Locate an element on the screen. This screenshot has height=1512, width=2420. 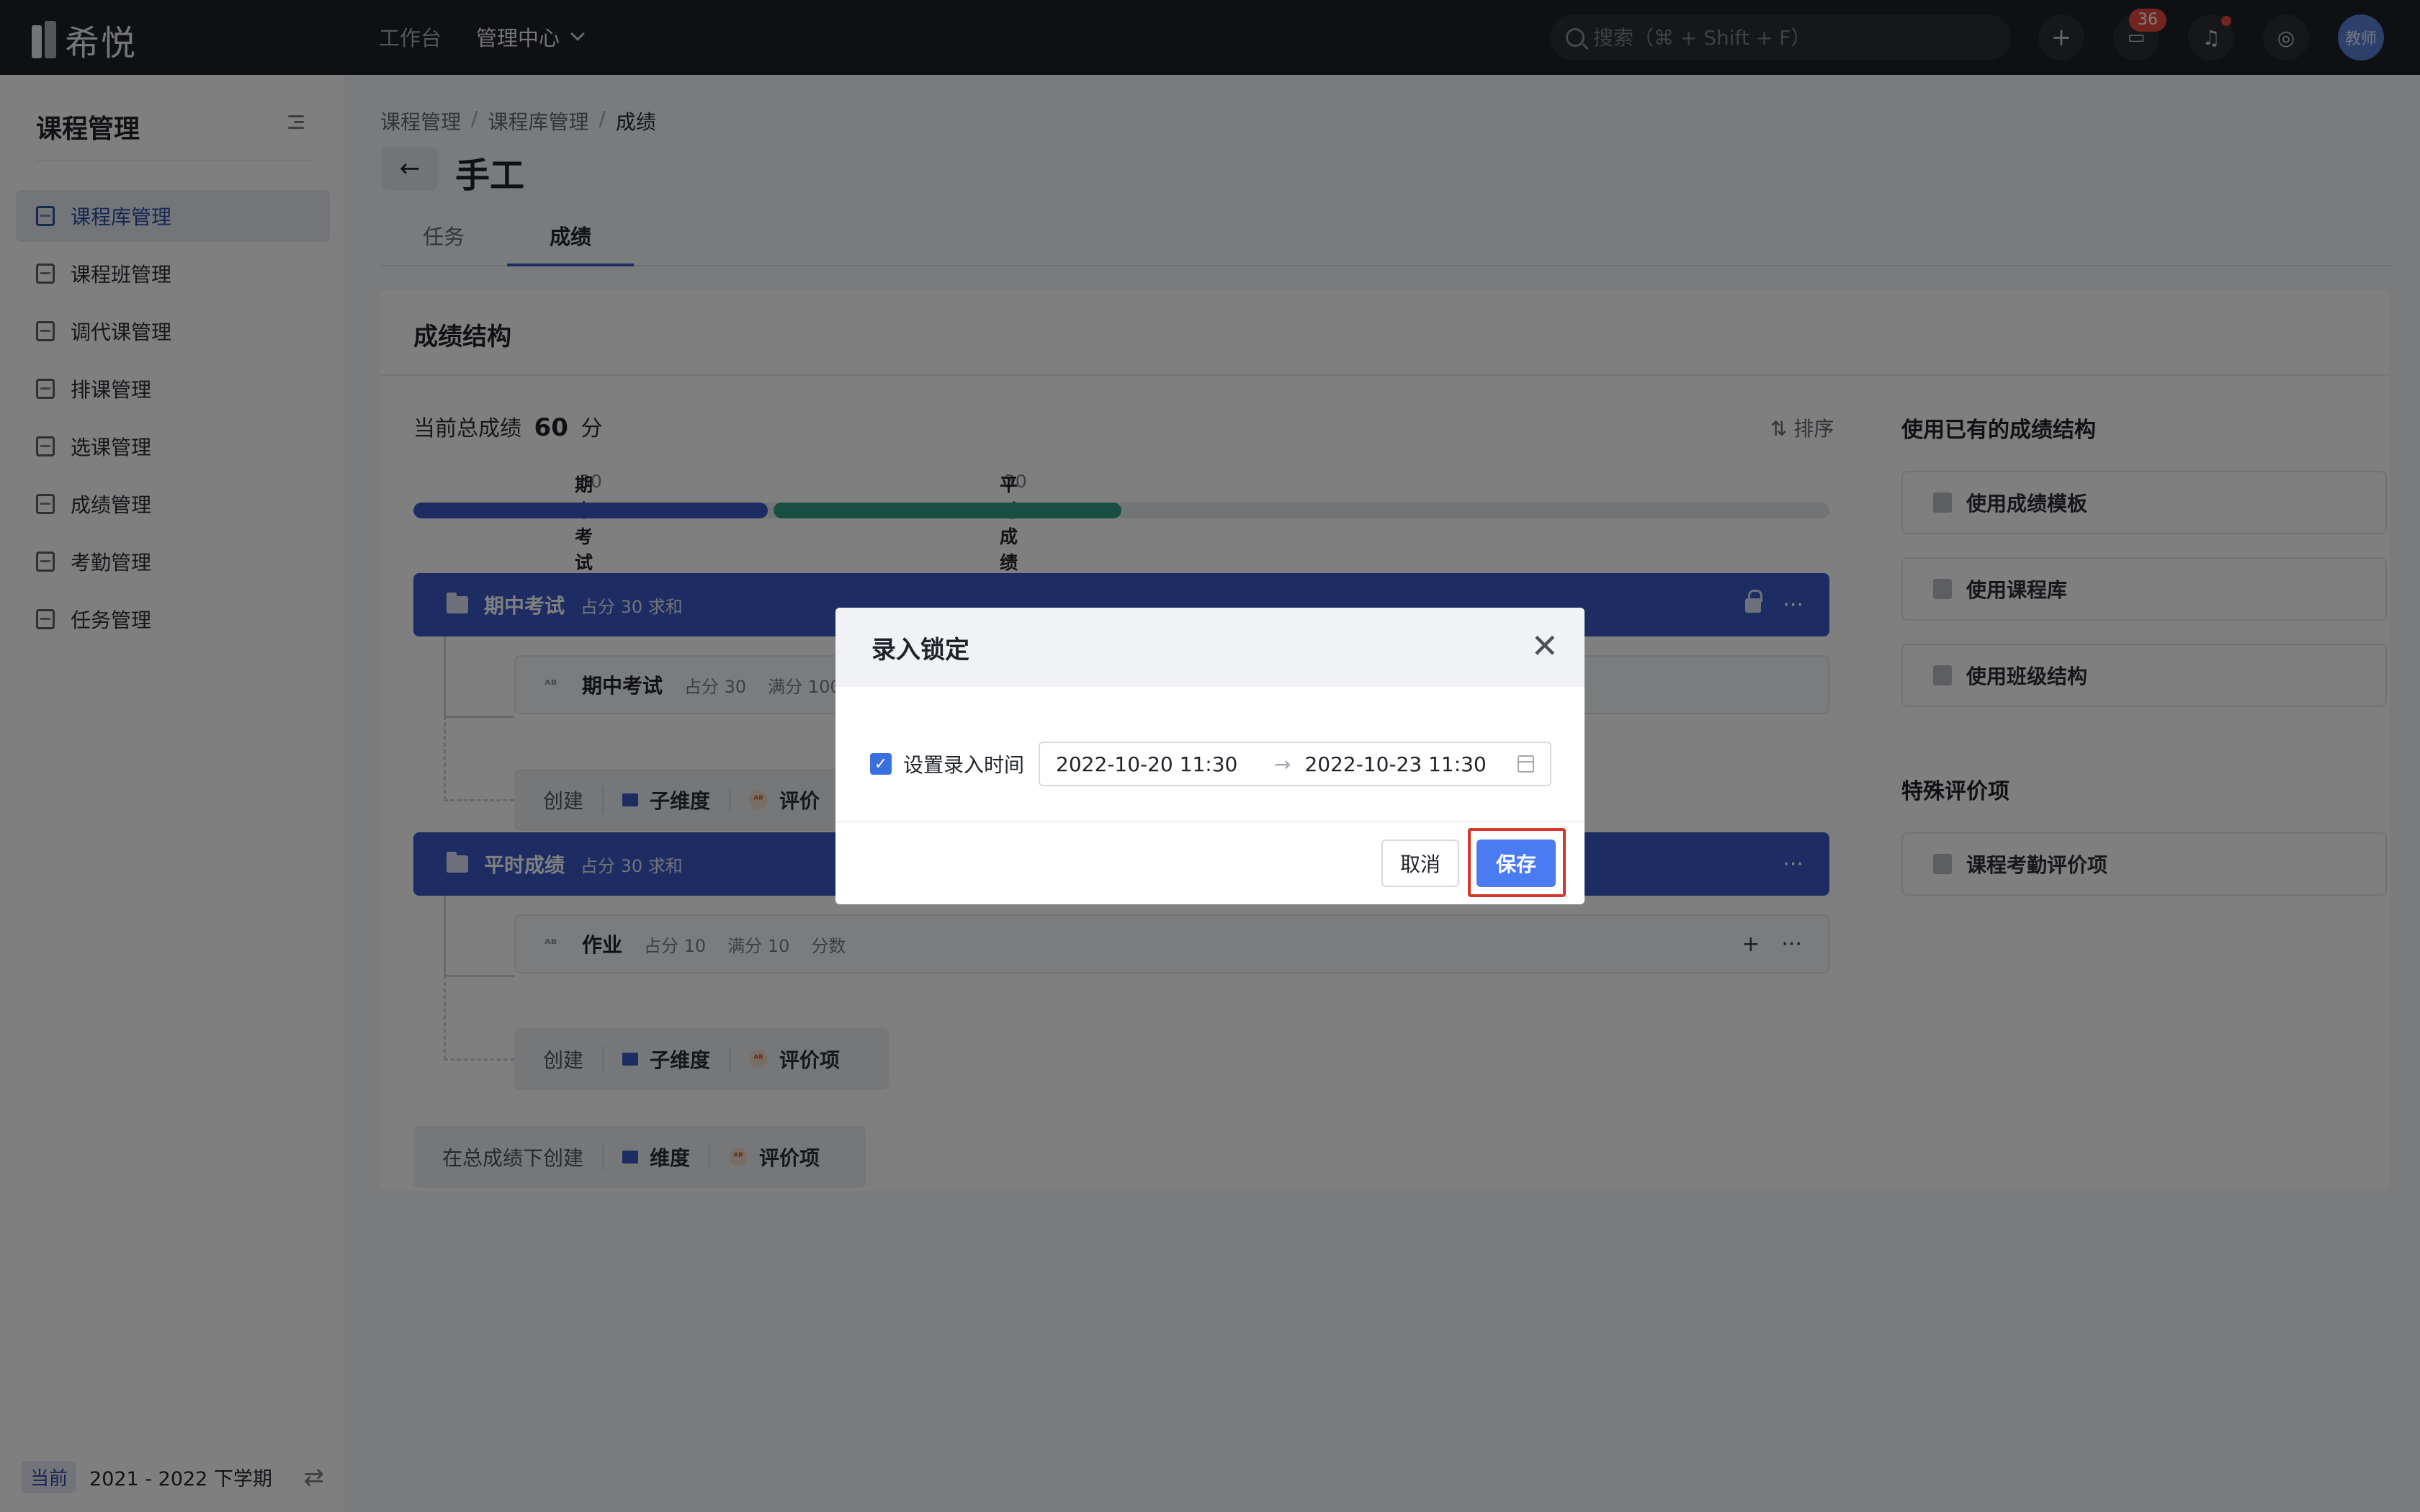
cancel-button: 取消 is located at coordinates (1420, 863).